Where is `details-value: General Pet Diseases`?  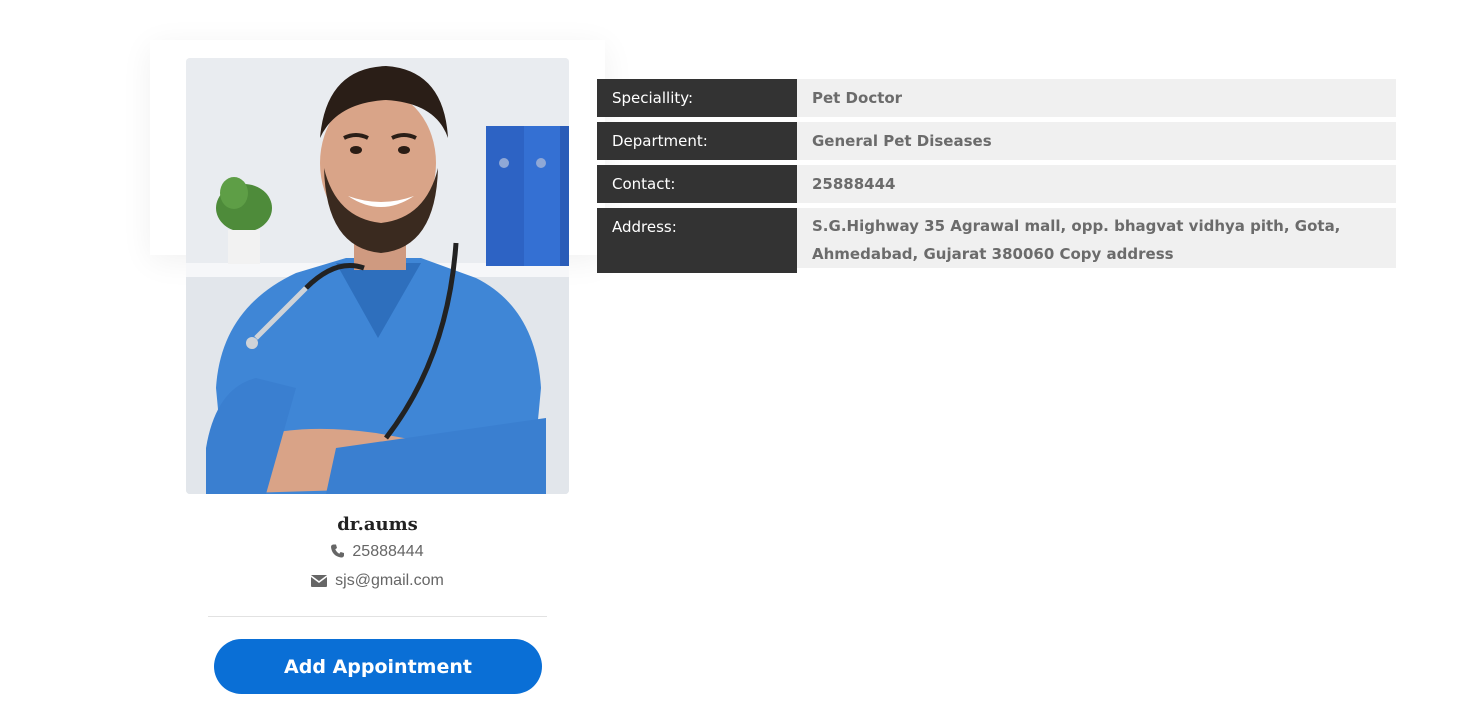
details-value: General Pet Diseases is located at coordinates (1096, 141).